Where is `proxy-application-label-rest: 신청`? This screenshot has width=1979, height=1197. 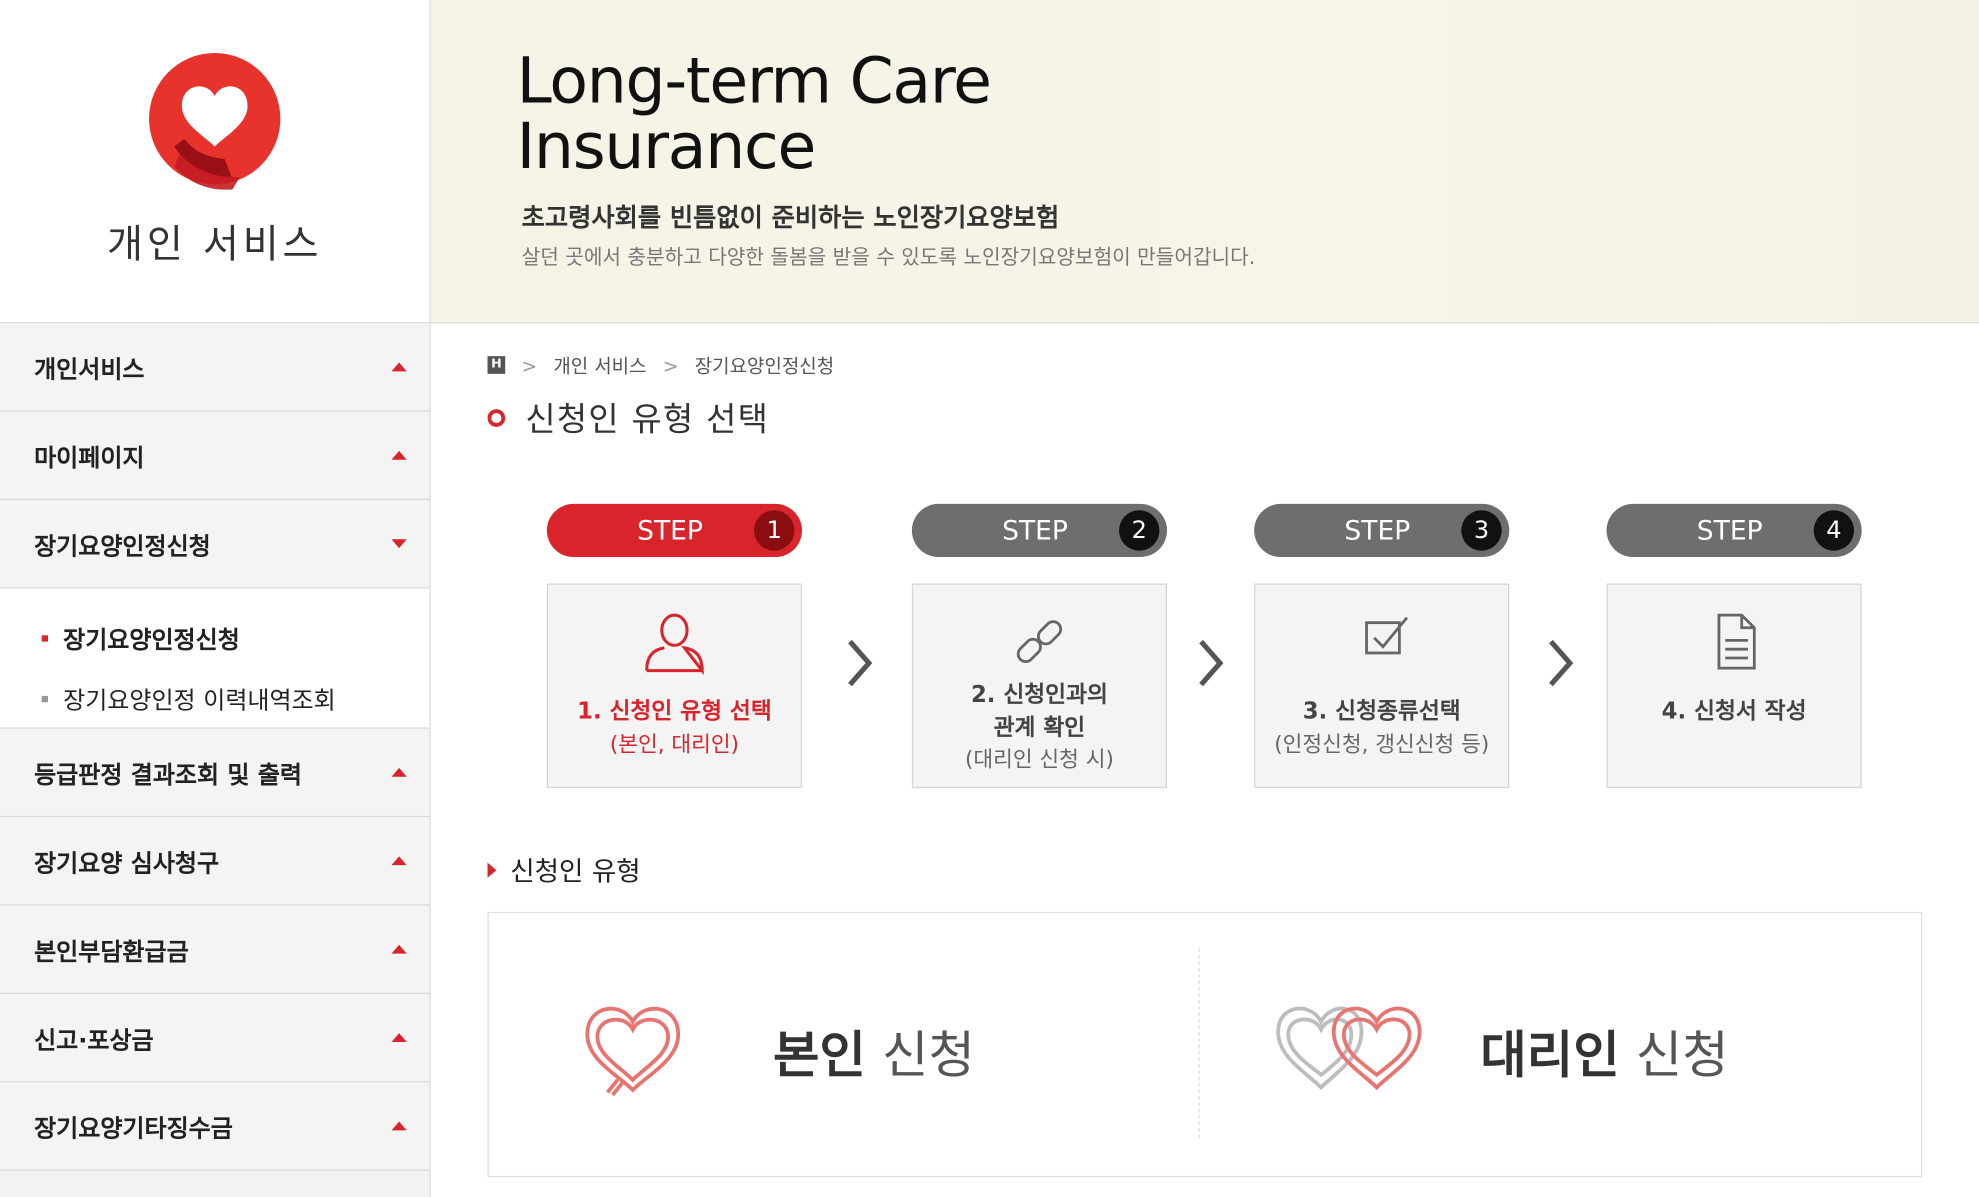 proxy-application-label-rest: 신청 is located at coordinates (1674, 1055).